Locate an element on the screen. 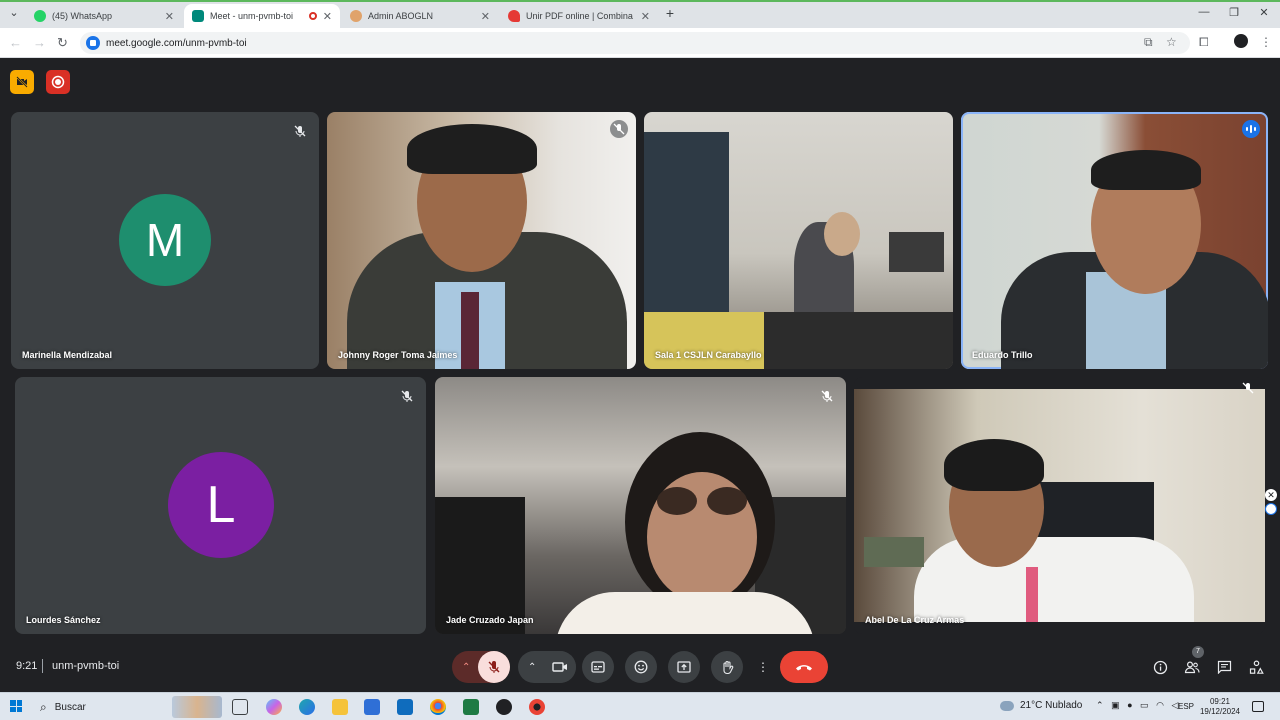 This screenshot has width=1280, height=720. outlook-icon is located at coordinates (405, 707).